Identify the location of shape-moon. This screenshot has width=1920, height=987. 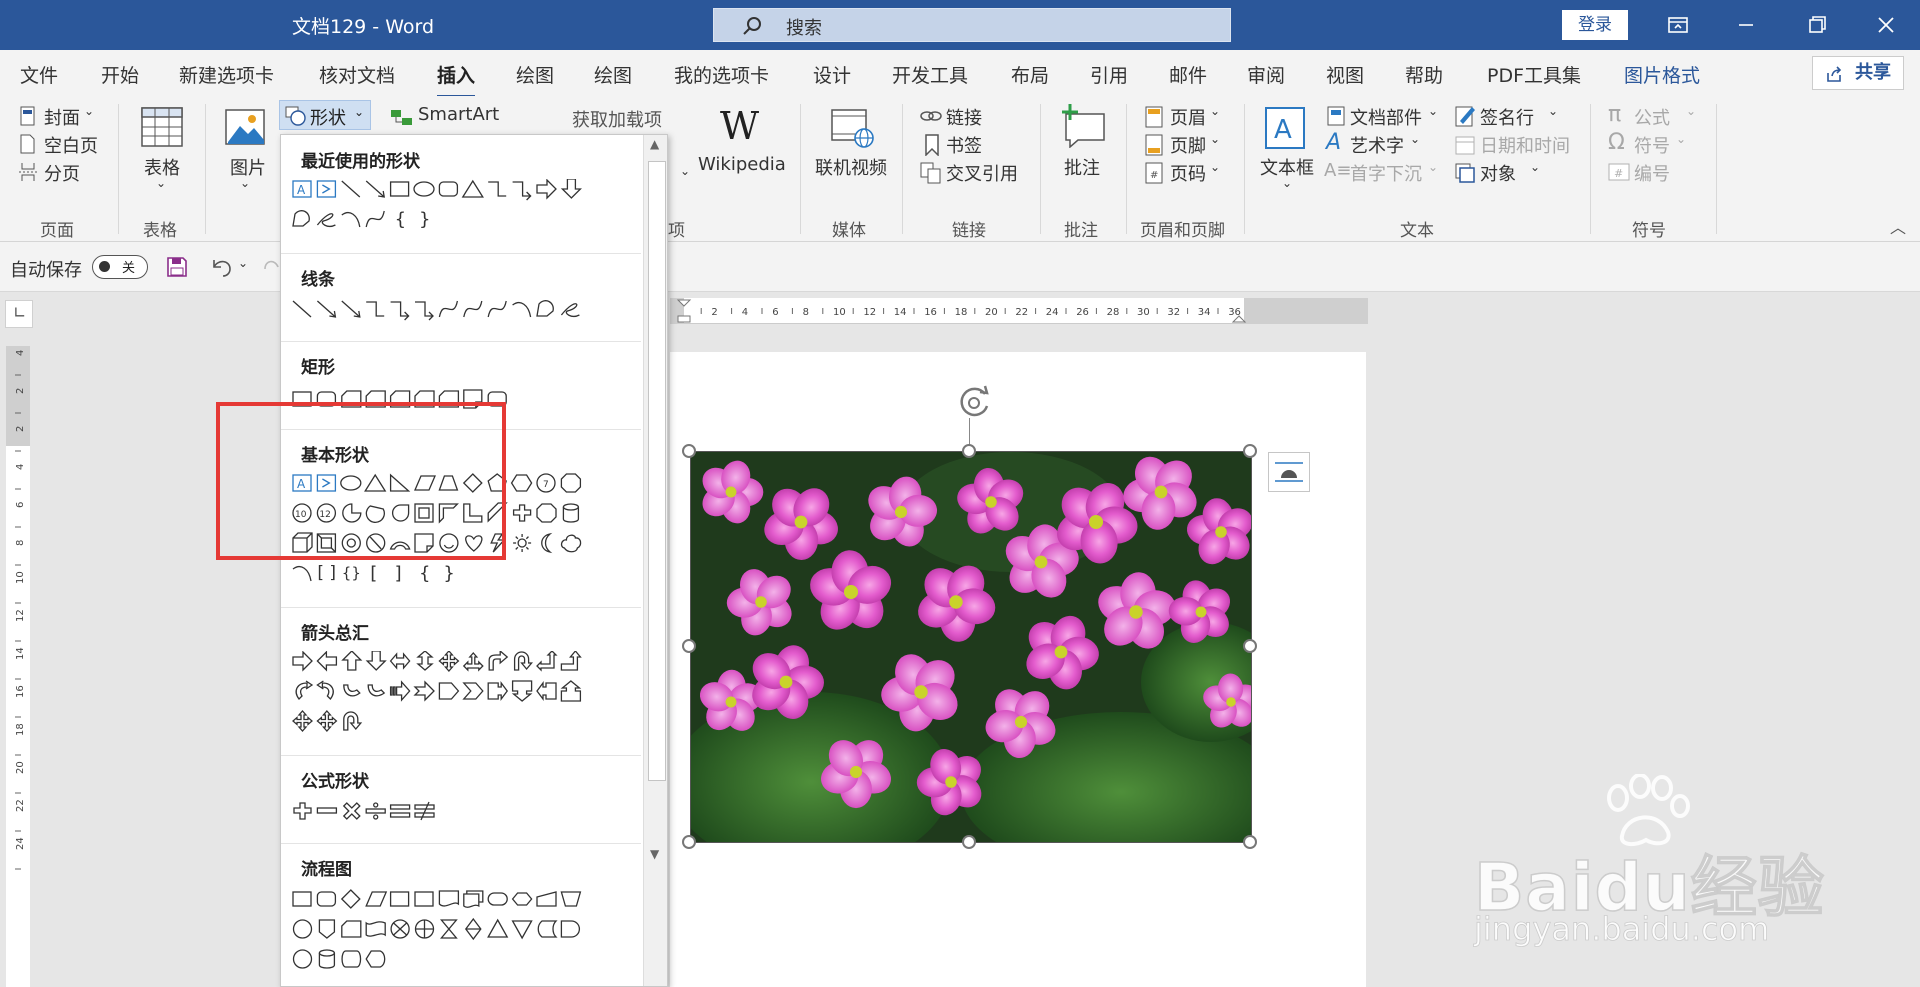
(547, 543).